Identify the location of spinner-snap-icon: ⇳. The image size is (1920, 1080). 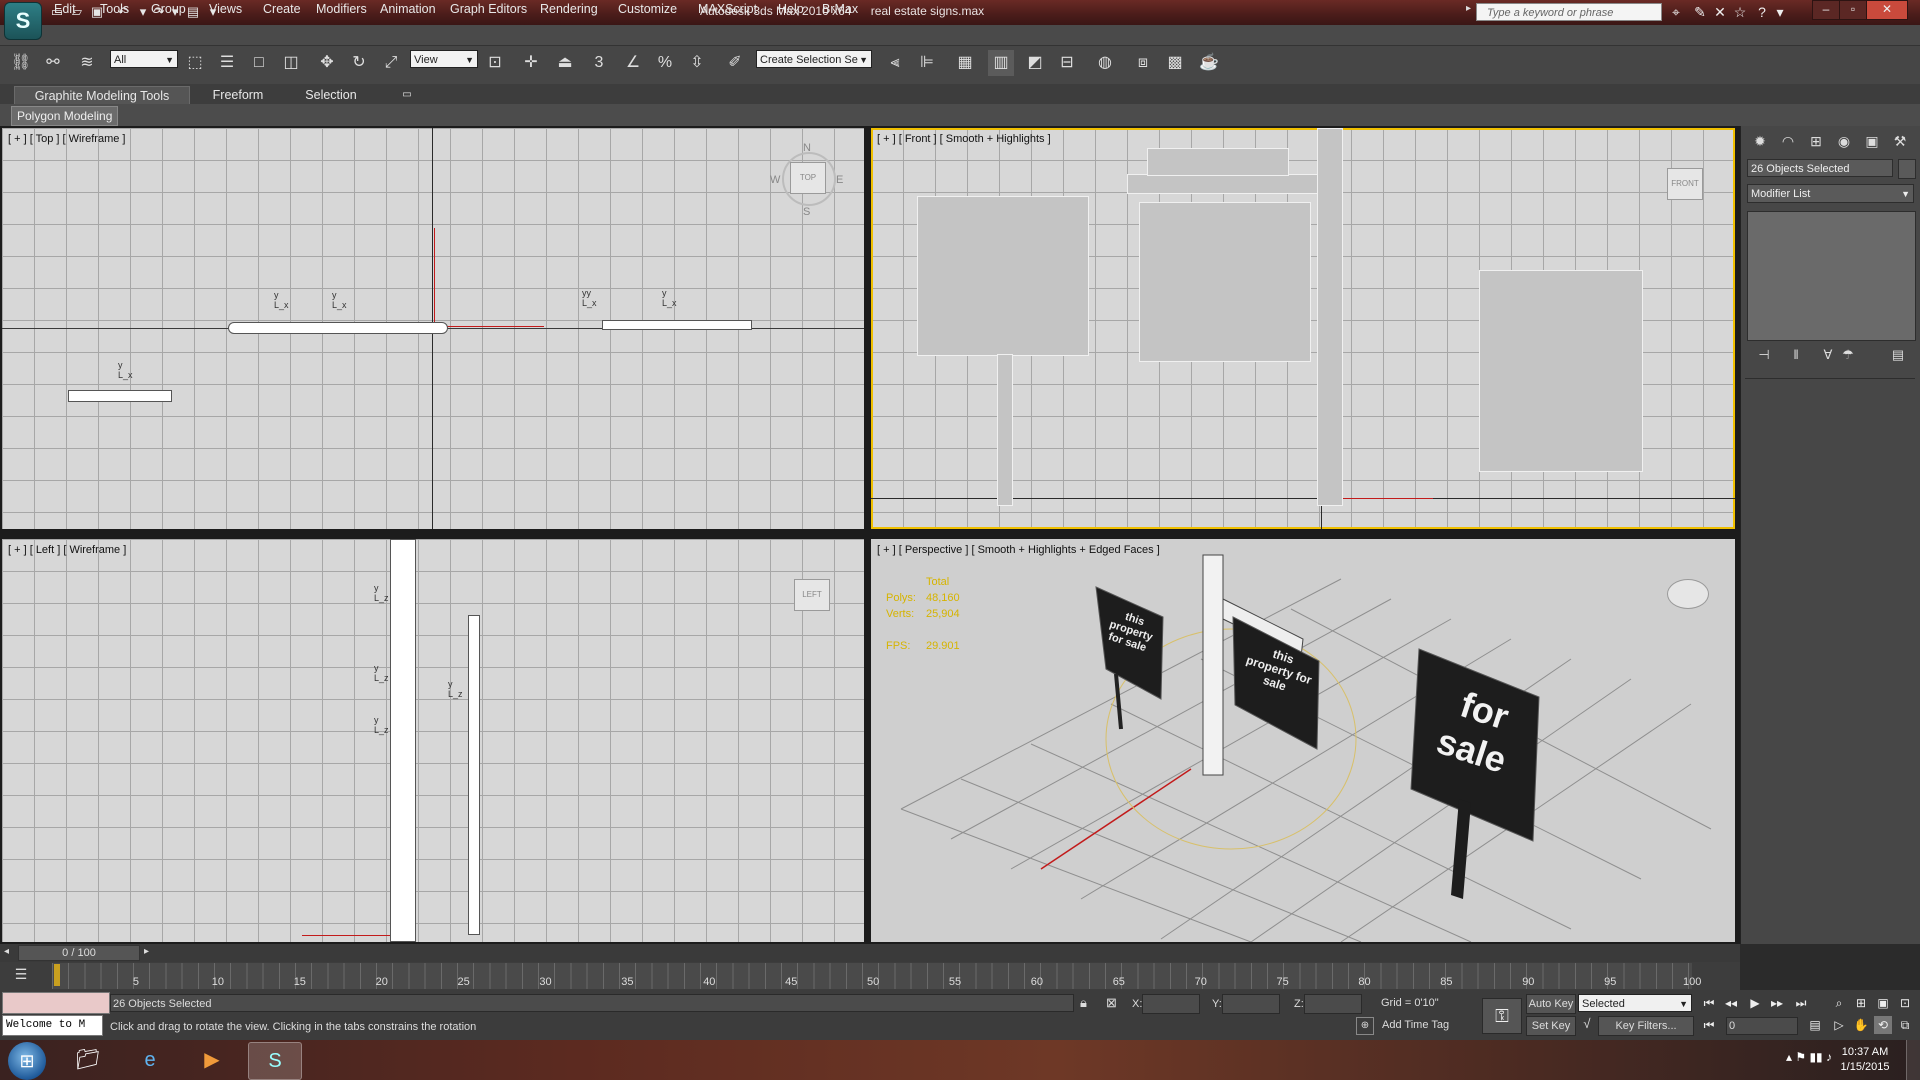
(697, 63).